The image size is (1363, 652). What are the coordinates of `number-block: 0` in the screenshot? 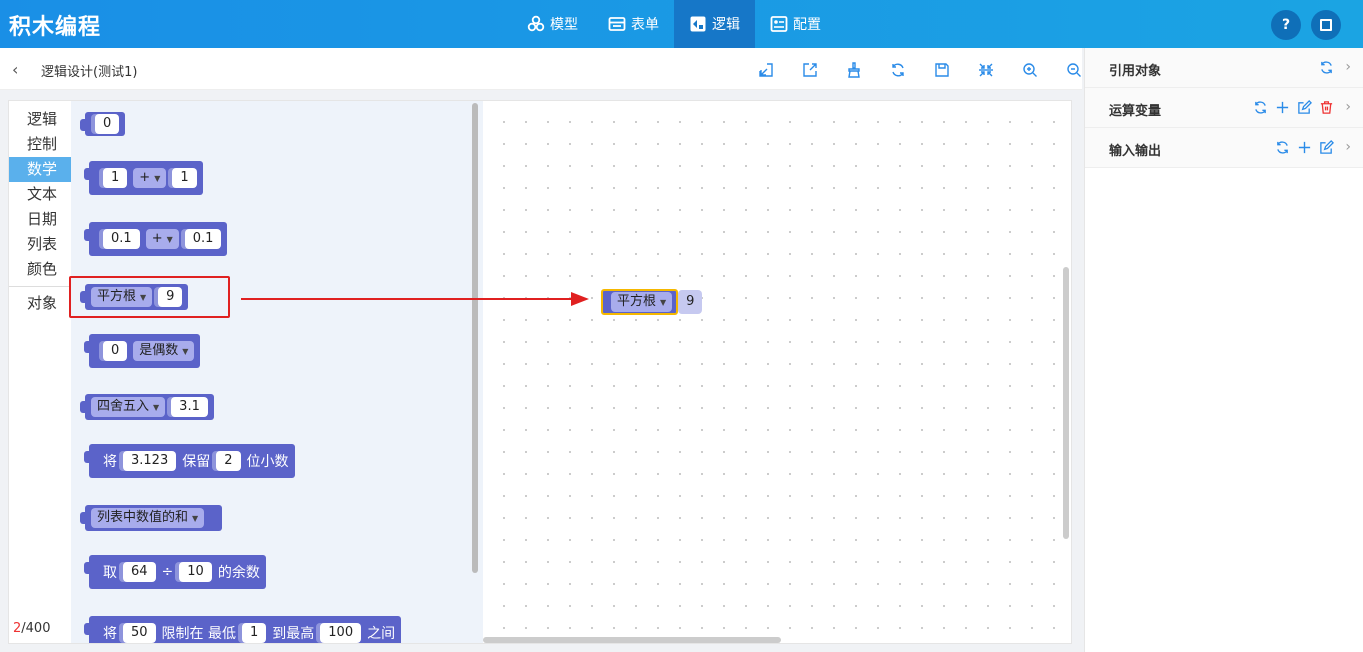 It's located at (102, 124).